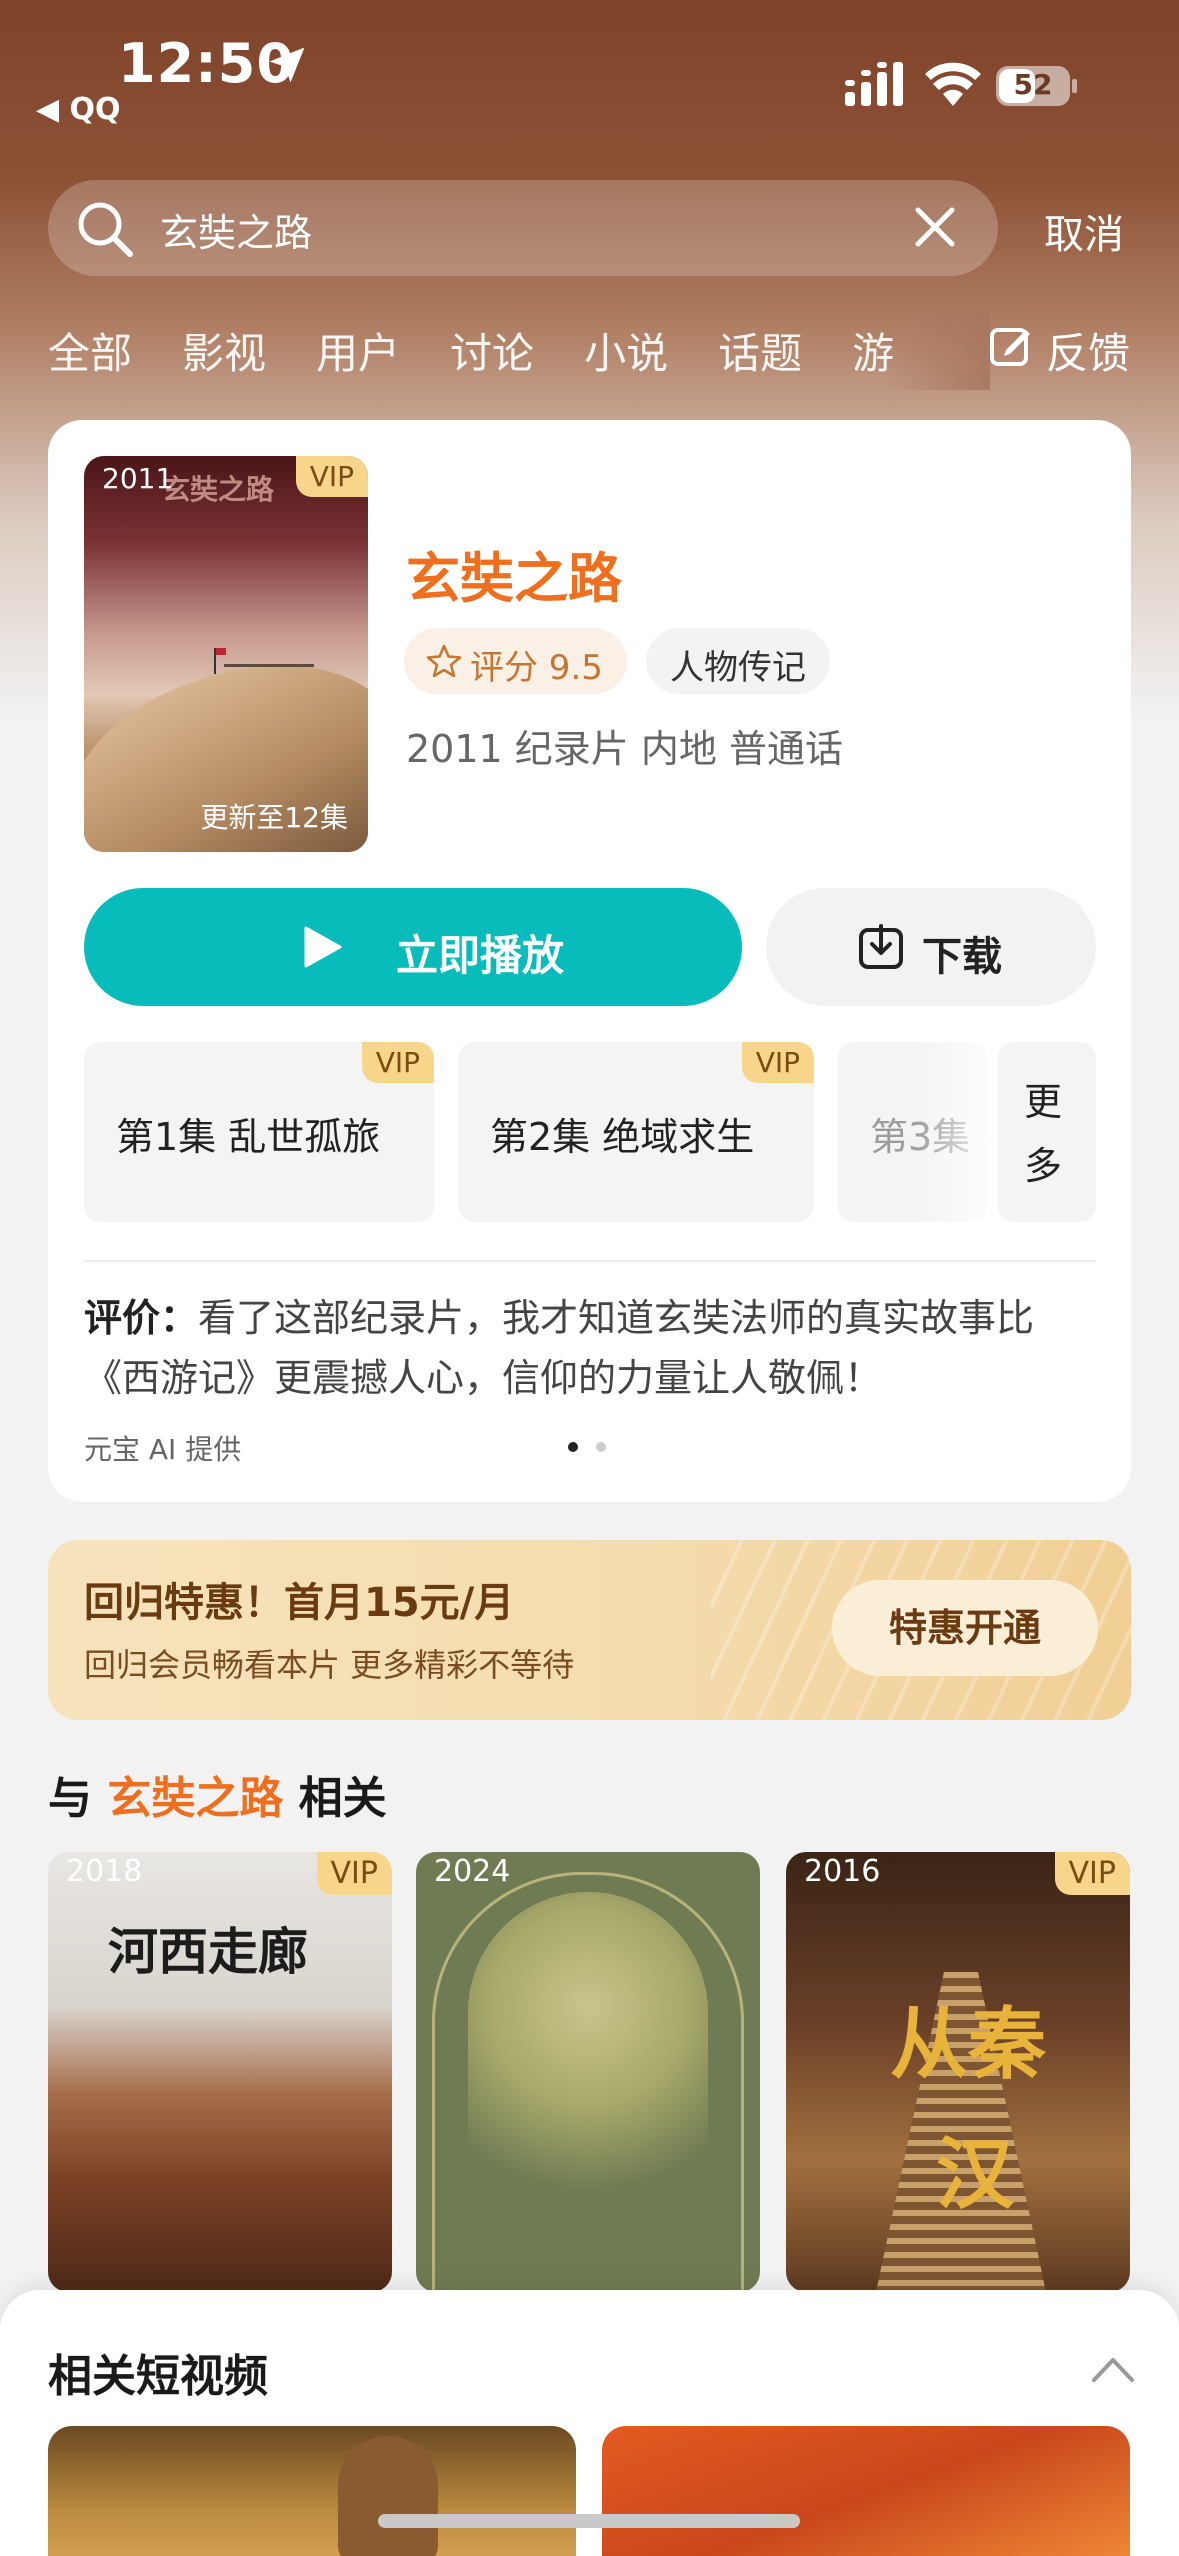 The image size is (1179, 2556). I want to click on more-label: 更多, so click(1043, 1134).